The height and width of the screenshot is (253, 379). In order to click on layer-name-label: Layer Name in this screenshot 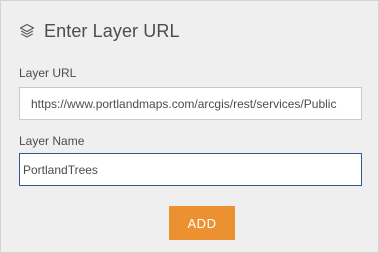, I will do `click(52, 141)`.